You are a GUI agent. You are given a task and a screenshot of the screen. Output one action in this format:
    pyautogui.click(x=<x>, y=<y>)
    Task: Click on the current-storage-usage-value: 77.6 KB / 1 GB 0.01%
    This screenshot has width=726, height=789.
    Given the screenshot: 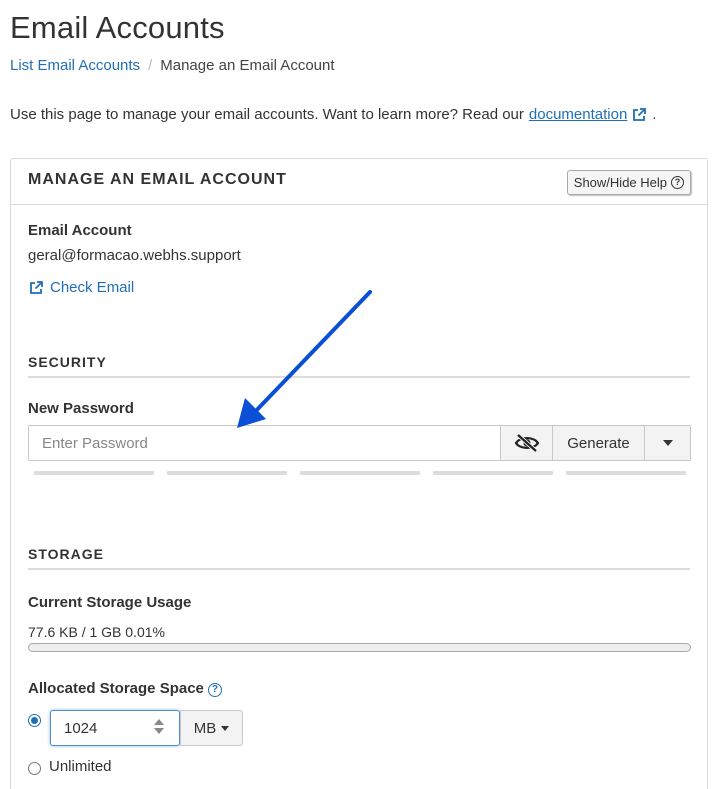 What is the action you would take?
    pyautogui.click(x=96, y=632)
    